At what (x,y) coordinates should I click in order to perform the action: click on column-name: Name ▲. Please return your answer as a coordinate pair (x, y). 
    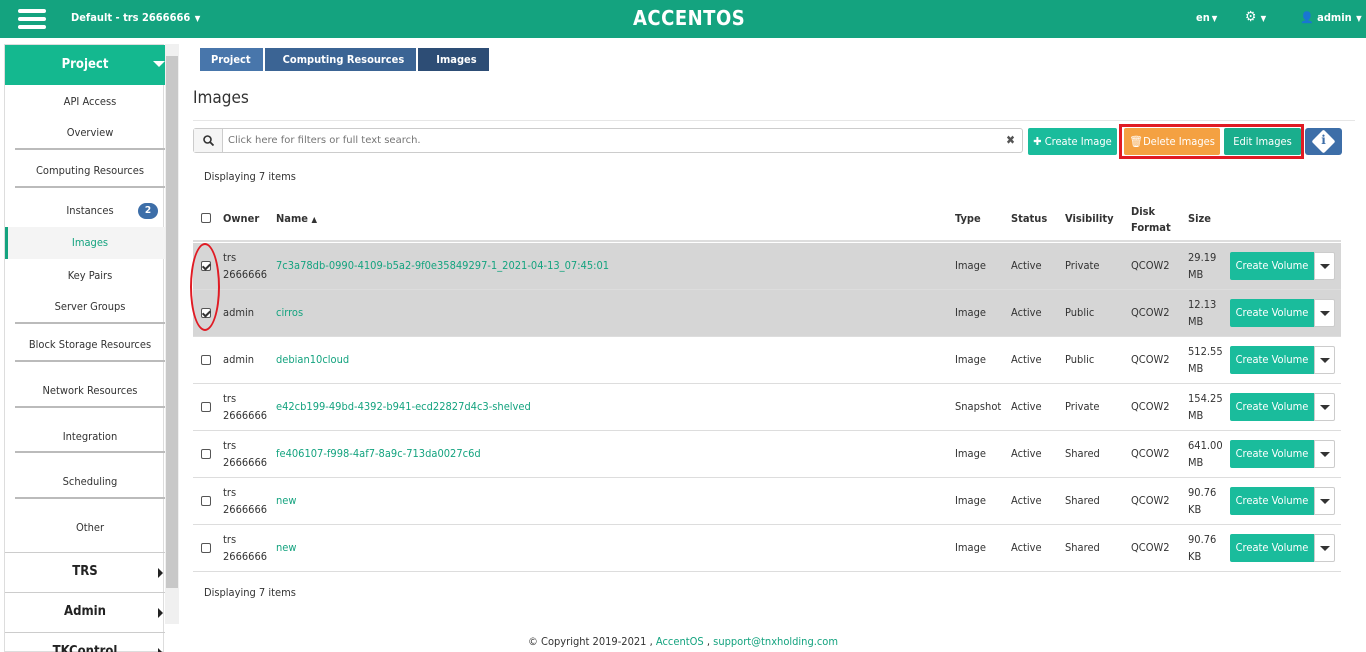
    Looking at the image, I should click on (296, 218).